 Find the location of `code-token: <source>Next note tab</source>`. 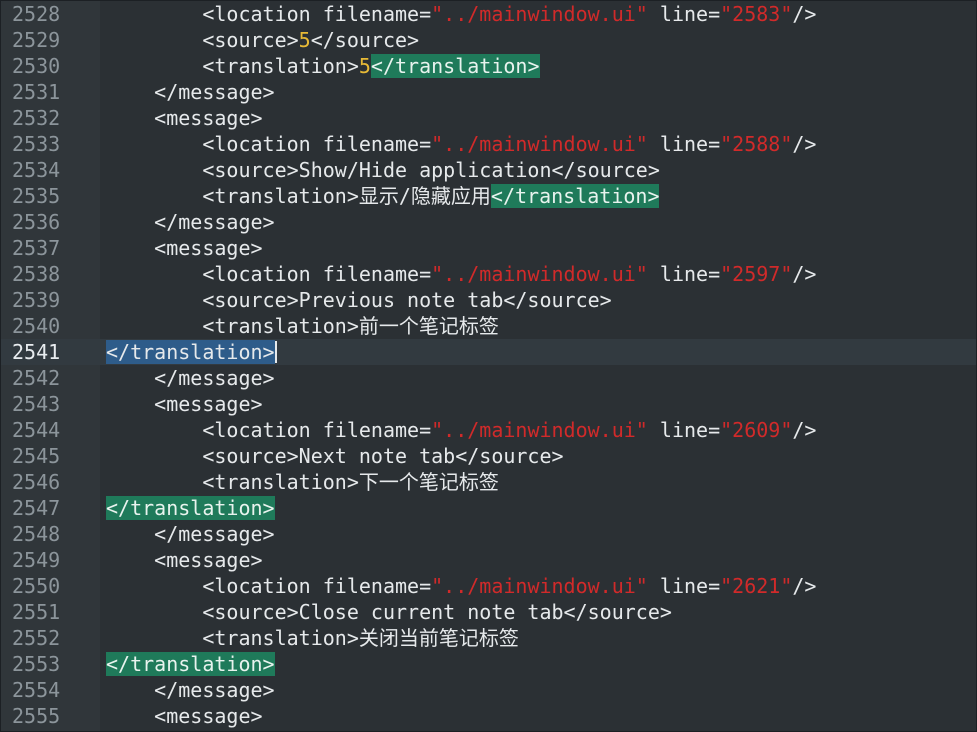

code-token: <source>Next note tab</source> is located at coordinates (383, 456).